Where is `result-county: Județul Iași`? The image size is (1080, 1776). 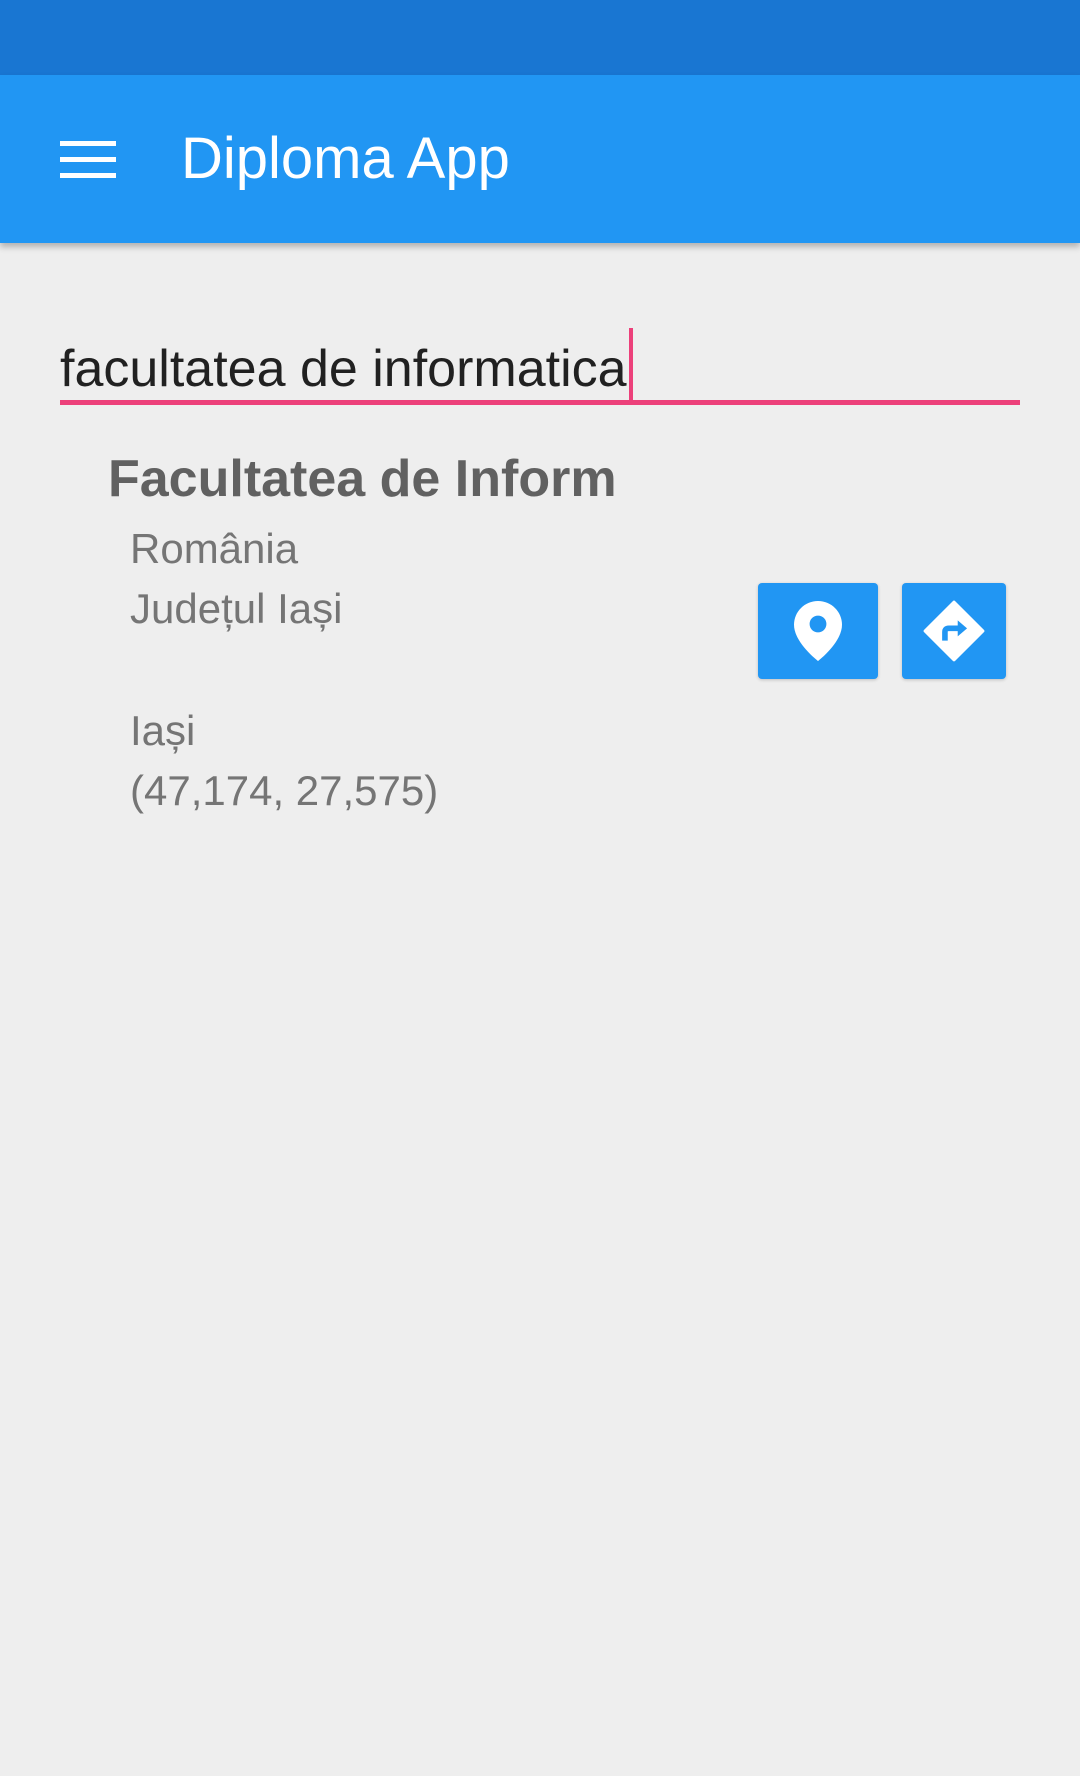 result-county: Județul Iași is located at coordinates (236, 608).